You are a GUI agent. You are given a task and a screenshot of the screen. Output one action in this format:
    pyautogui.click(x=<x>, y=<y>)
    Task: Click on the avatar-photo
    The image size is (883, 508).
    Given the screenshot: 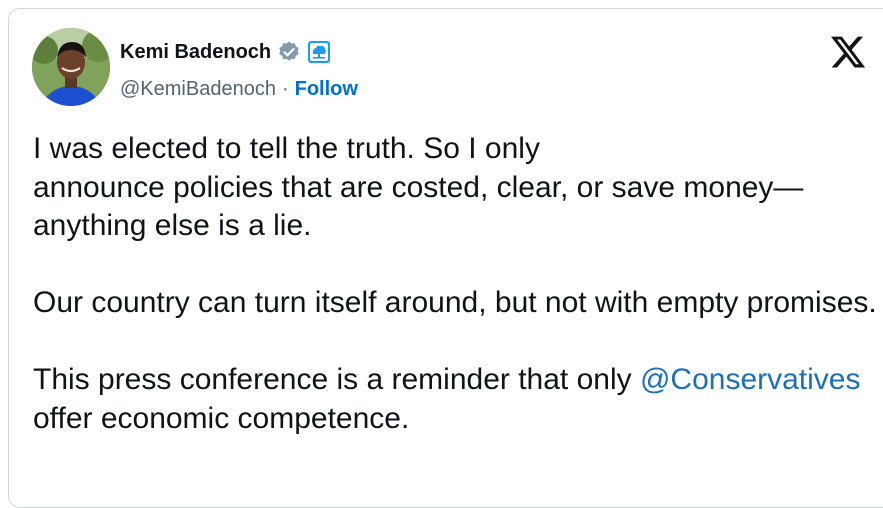 What is the action you would take?
    pyautogui.click(x=71, y=67)
    